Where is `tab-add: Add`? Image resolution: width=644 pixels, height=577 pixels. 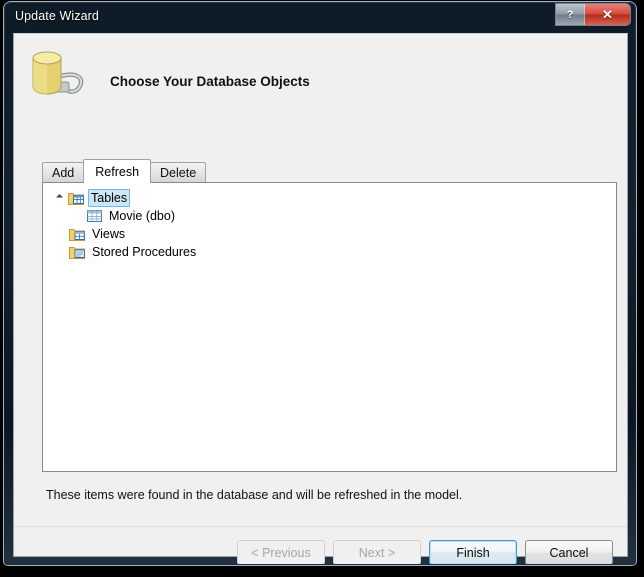 tab-add: Add is located at coordinates (63, 172).